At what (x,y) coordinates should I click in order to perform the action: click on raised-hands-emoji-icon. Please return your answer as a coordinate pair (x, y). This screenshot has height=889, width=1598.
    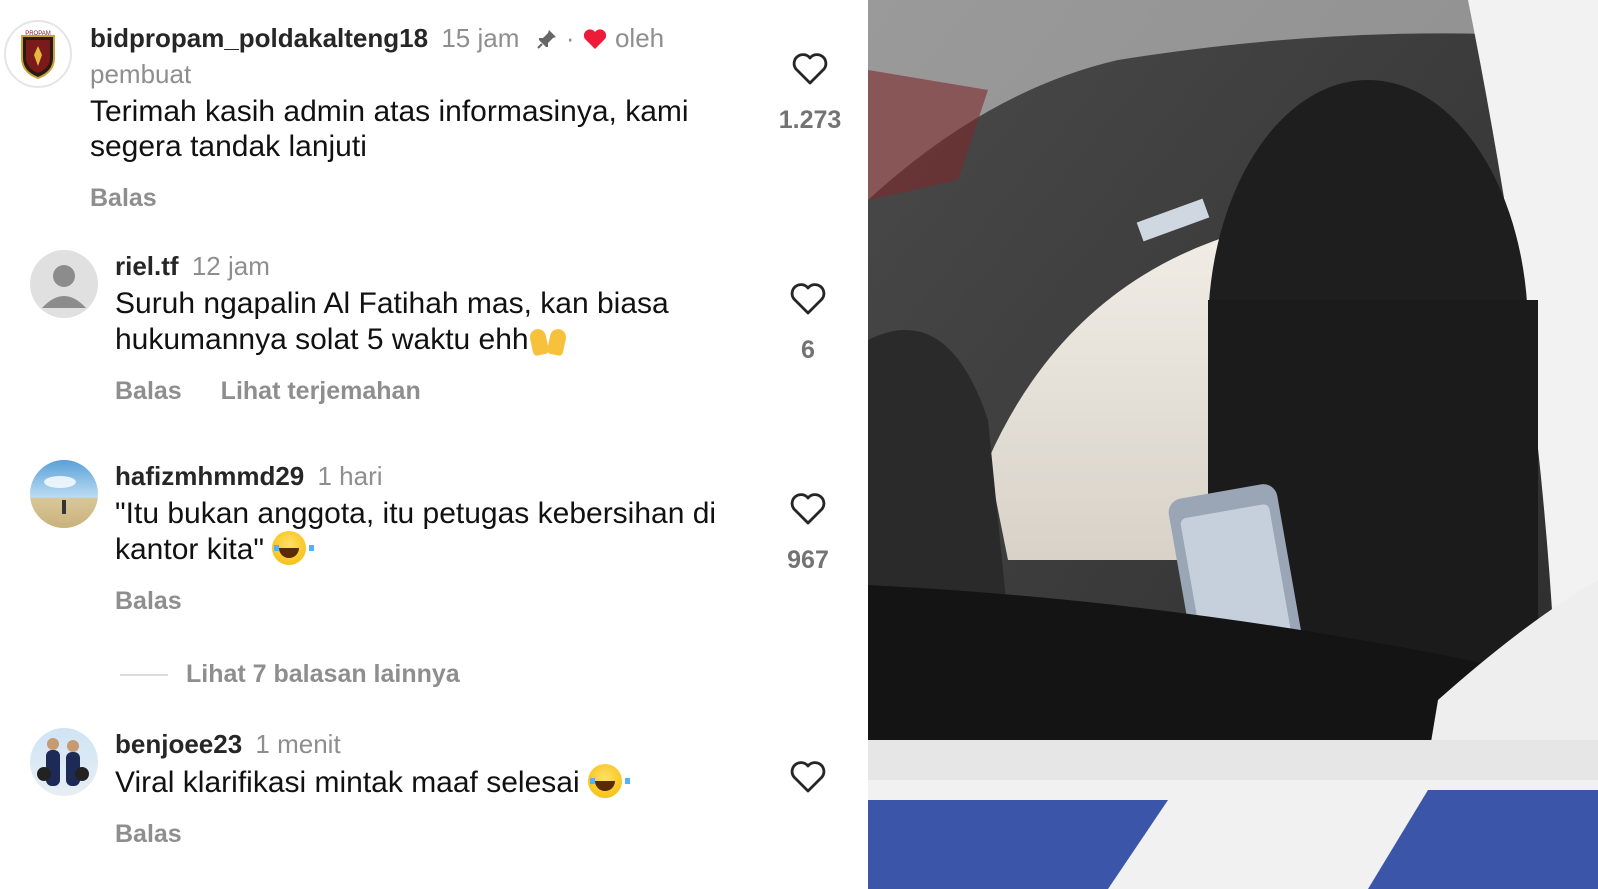
    Looking at the image, I should click on (549, 338).